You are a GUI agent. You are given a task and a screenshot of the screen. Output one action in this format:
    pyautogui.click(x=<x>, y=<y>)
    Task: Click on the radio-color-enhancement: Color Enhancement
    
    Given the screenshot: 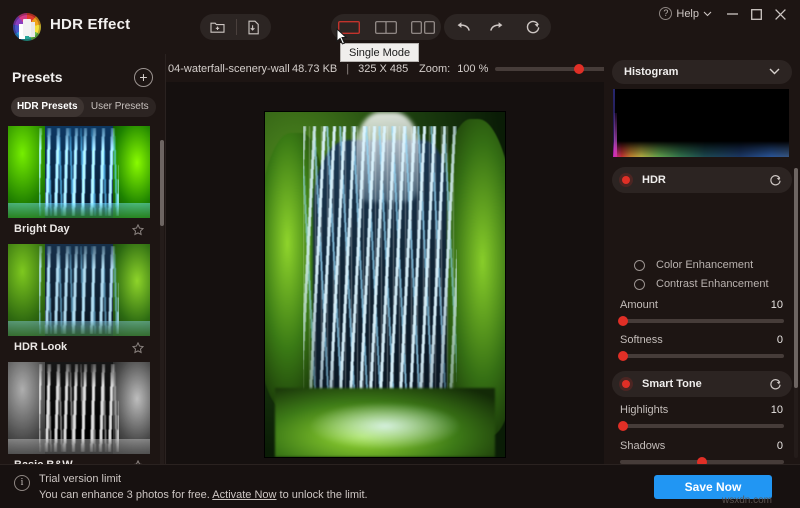 What is the action you would take?
    pyautogui.click(x=693, y=265)
    